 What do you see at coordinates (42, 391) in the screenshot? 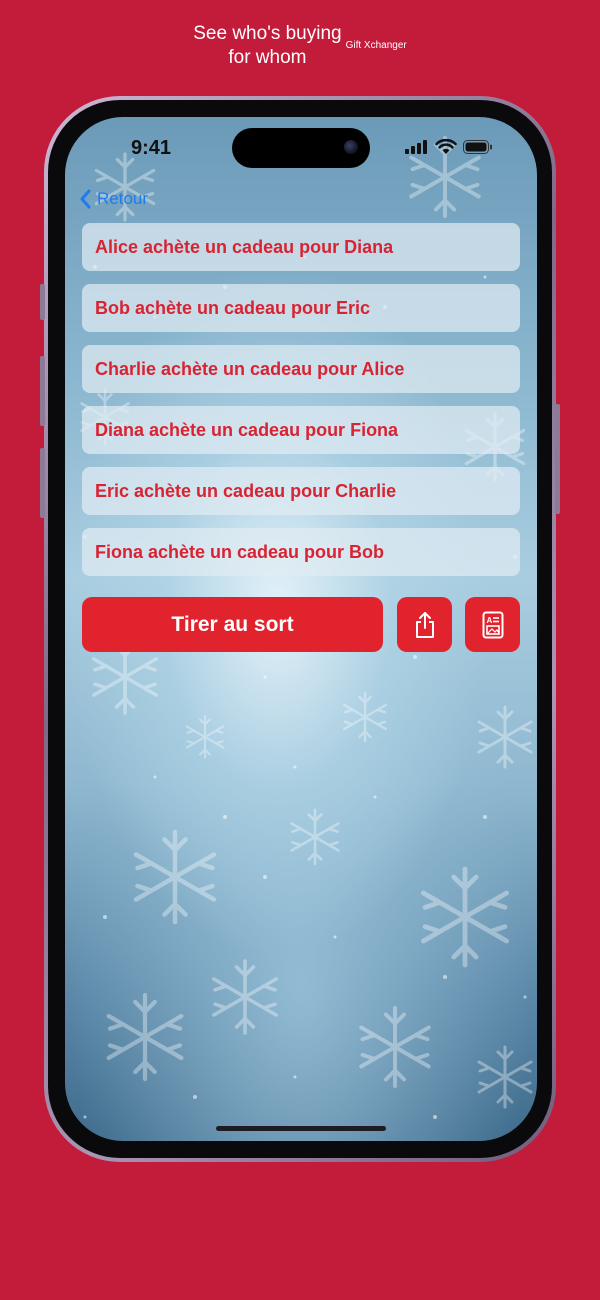
I see `volume-up-button` at bounding box center [42, 391].